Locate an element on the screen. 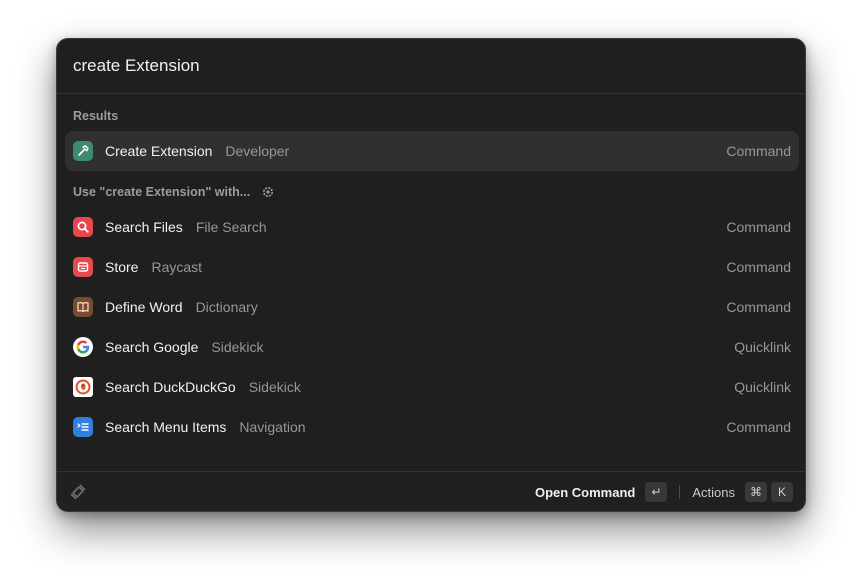  actions-button: Actions is located at coordinates (713, 492).